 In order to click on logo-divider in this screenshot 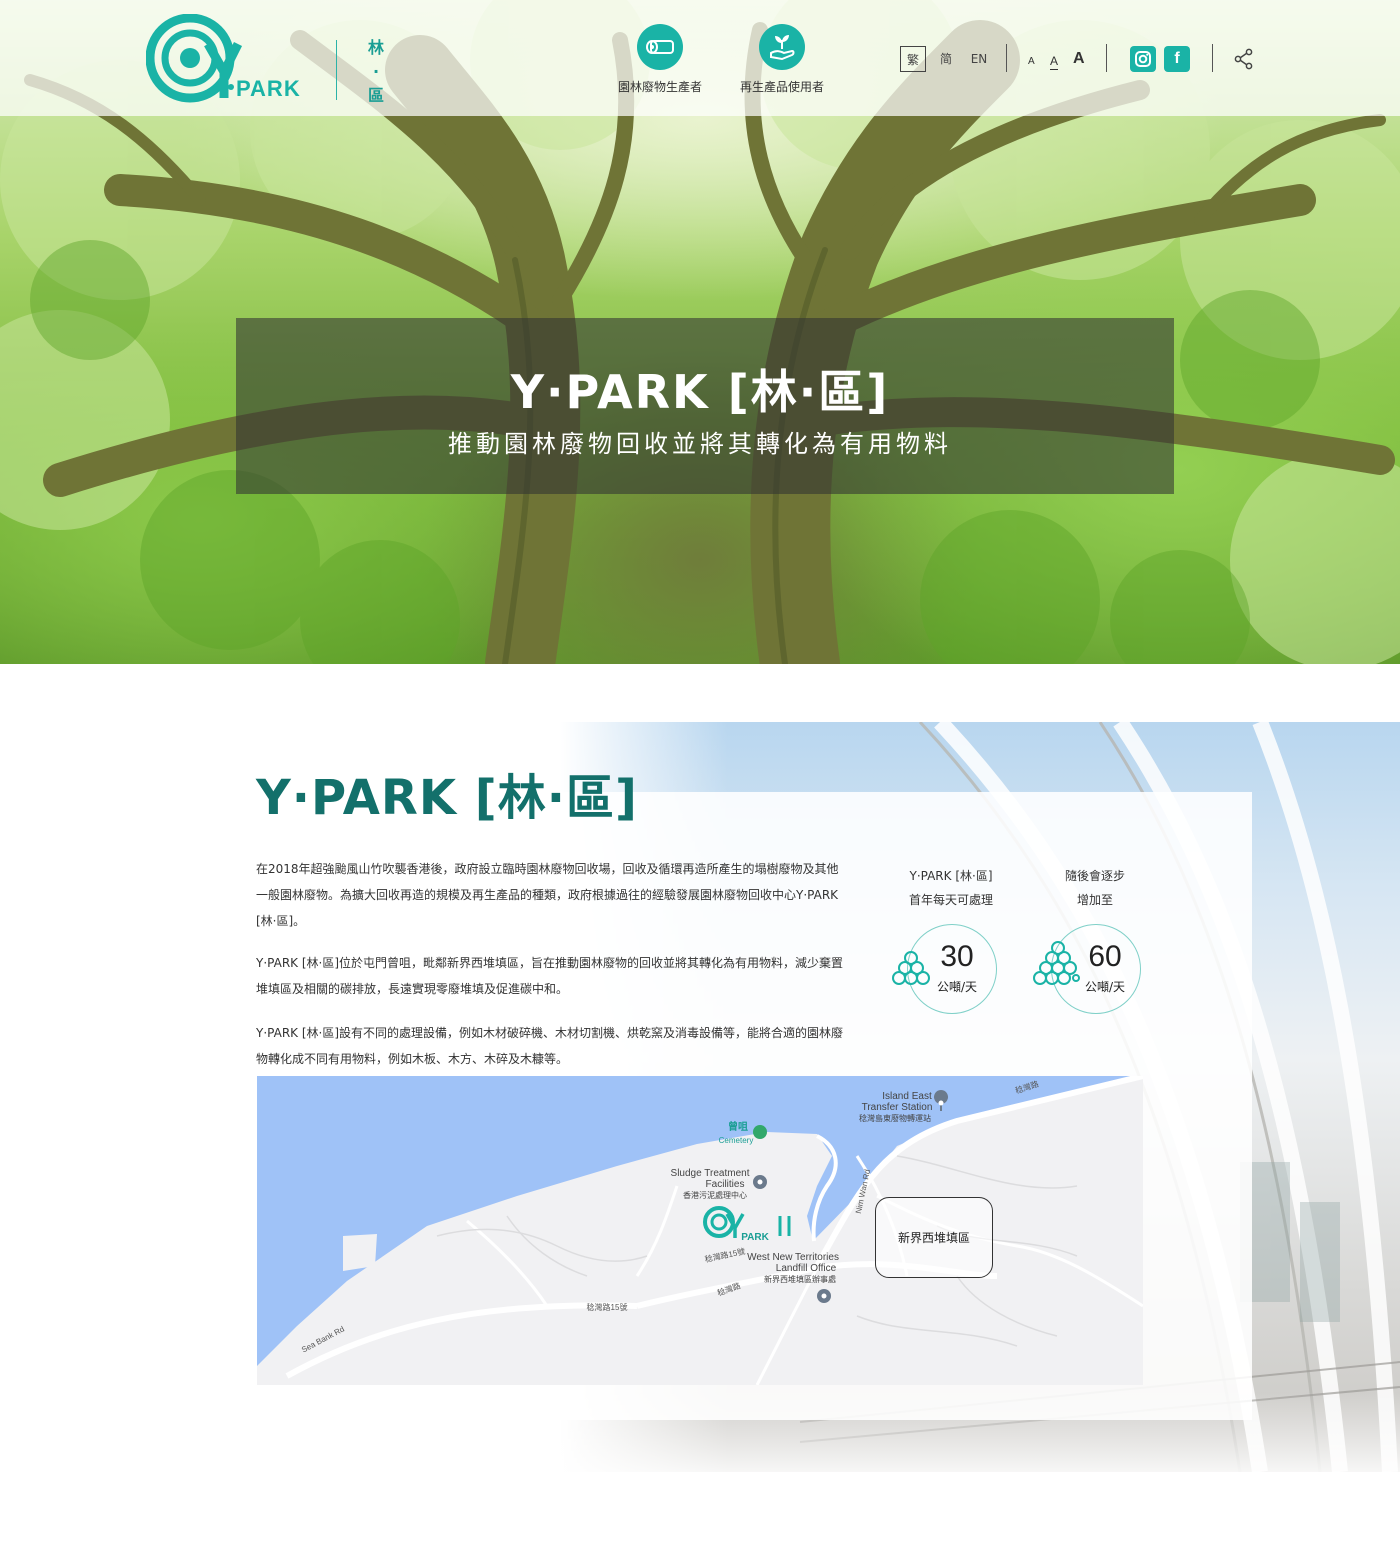, I will do `click(336, 70)`.